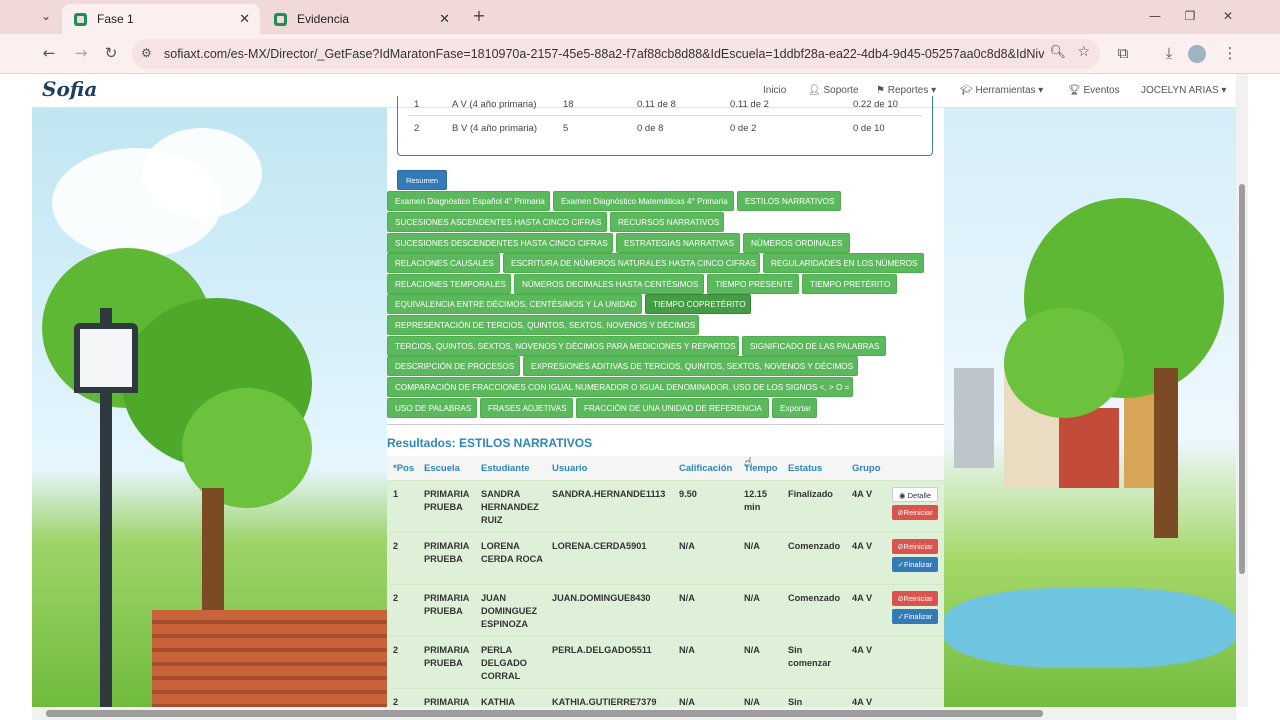 The height and width of the screenshot is (720, 1280). Describe the element at coordinates (1183, 90) in the screenshot. I see `nav-user-menu: JOCELYN ARIAS ▾` at that location.